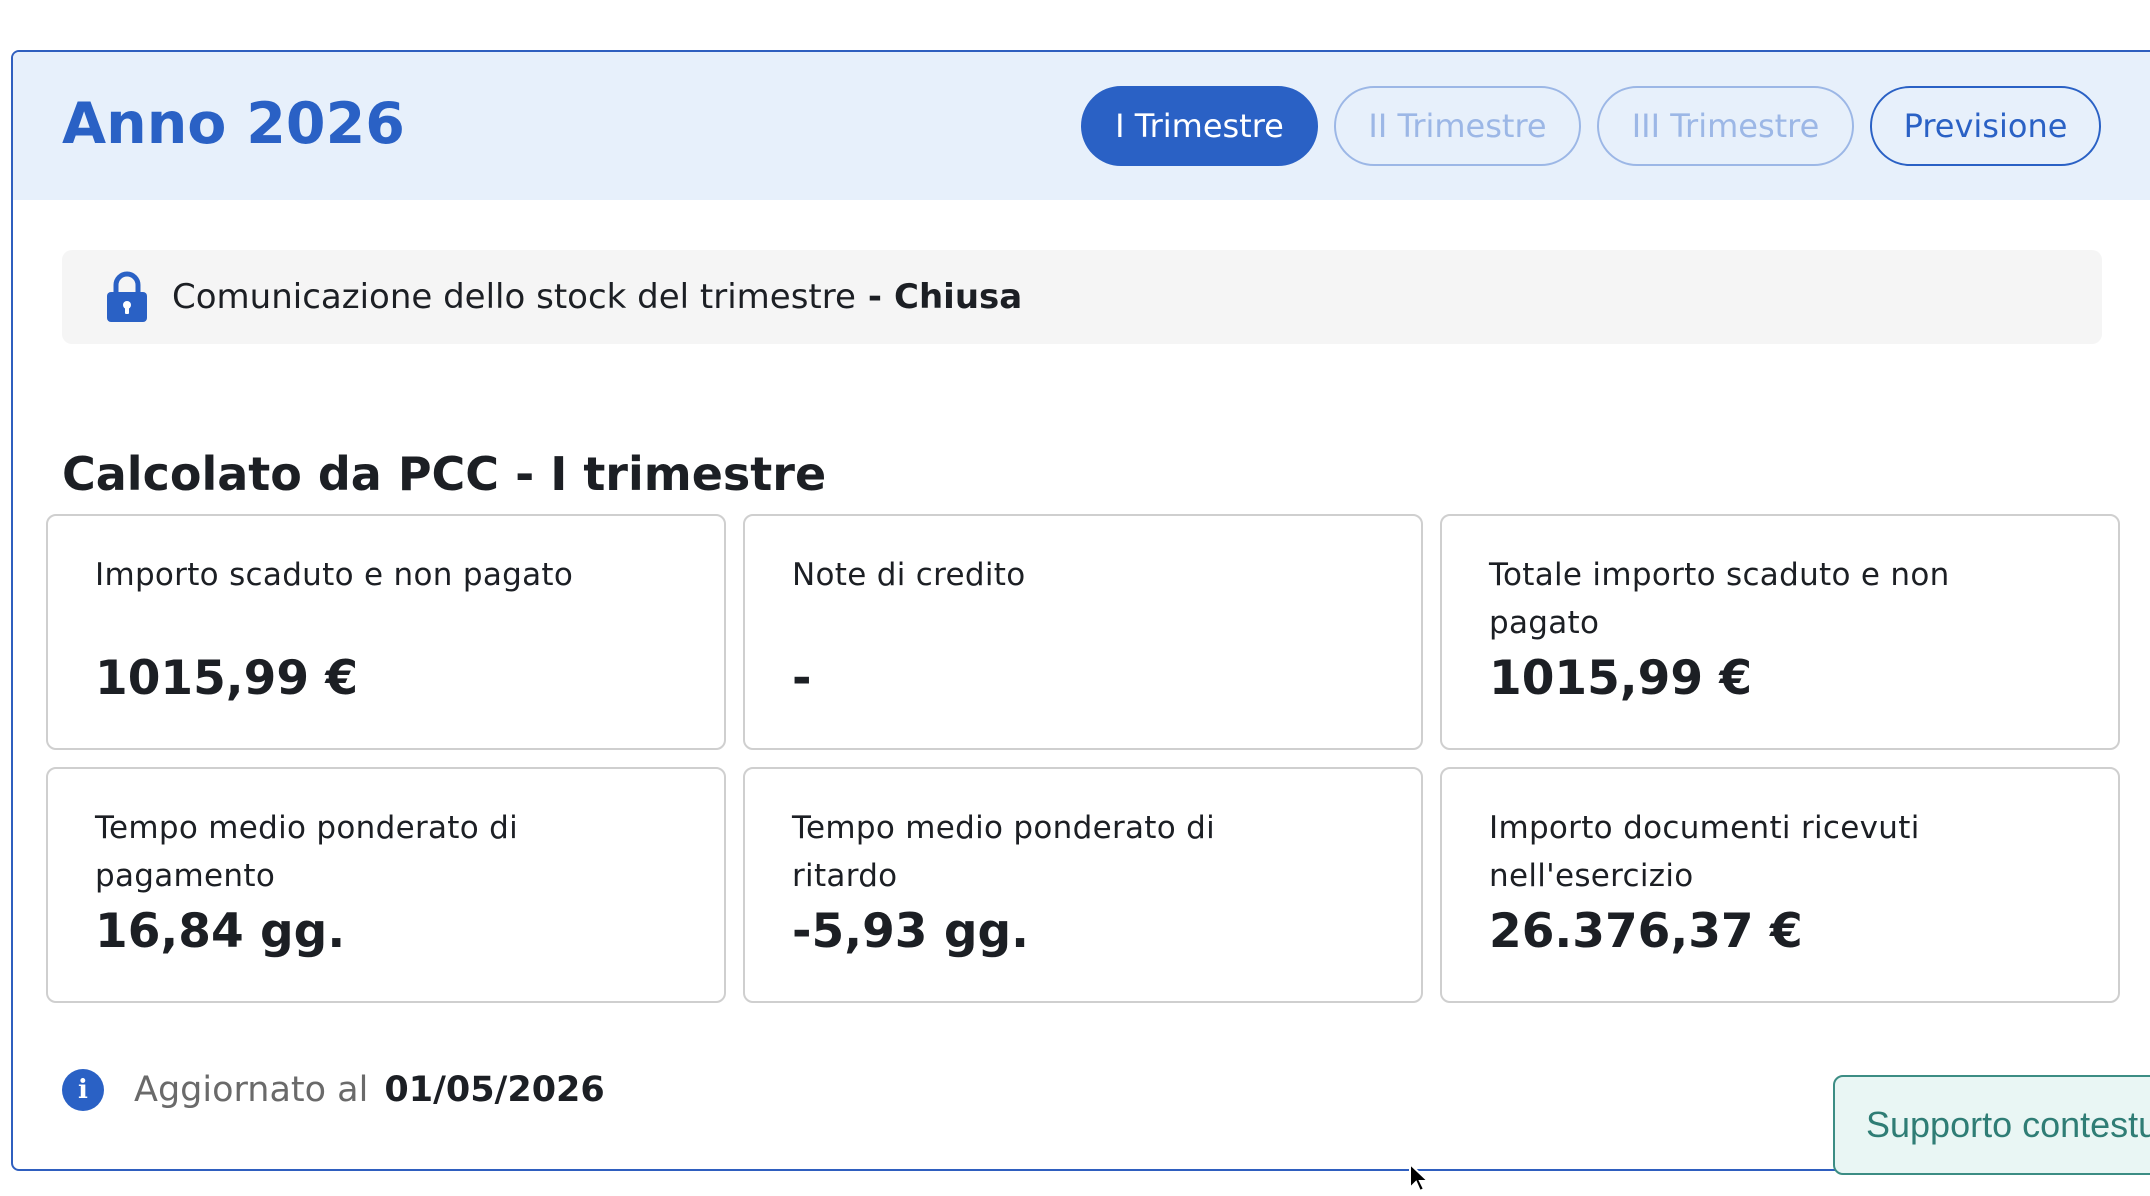 The width and height of the screenshot is (2150, 1196). Describe the element at coordinates (802, 678) in the screenshot. I see `metric-value: -` at that location.